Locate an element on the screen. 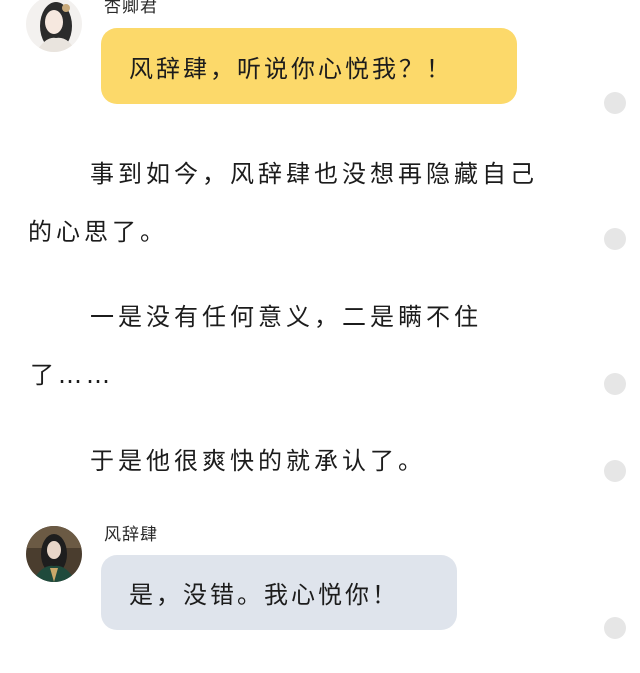 This screenshot has height=673, width=640. narration-line: 一是没有任何意义，二是瞒不住 is located at coordinates (286, 317).